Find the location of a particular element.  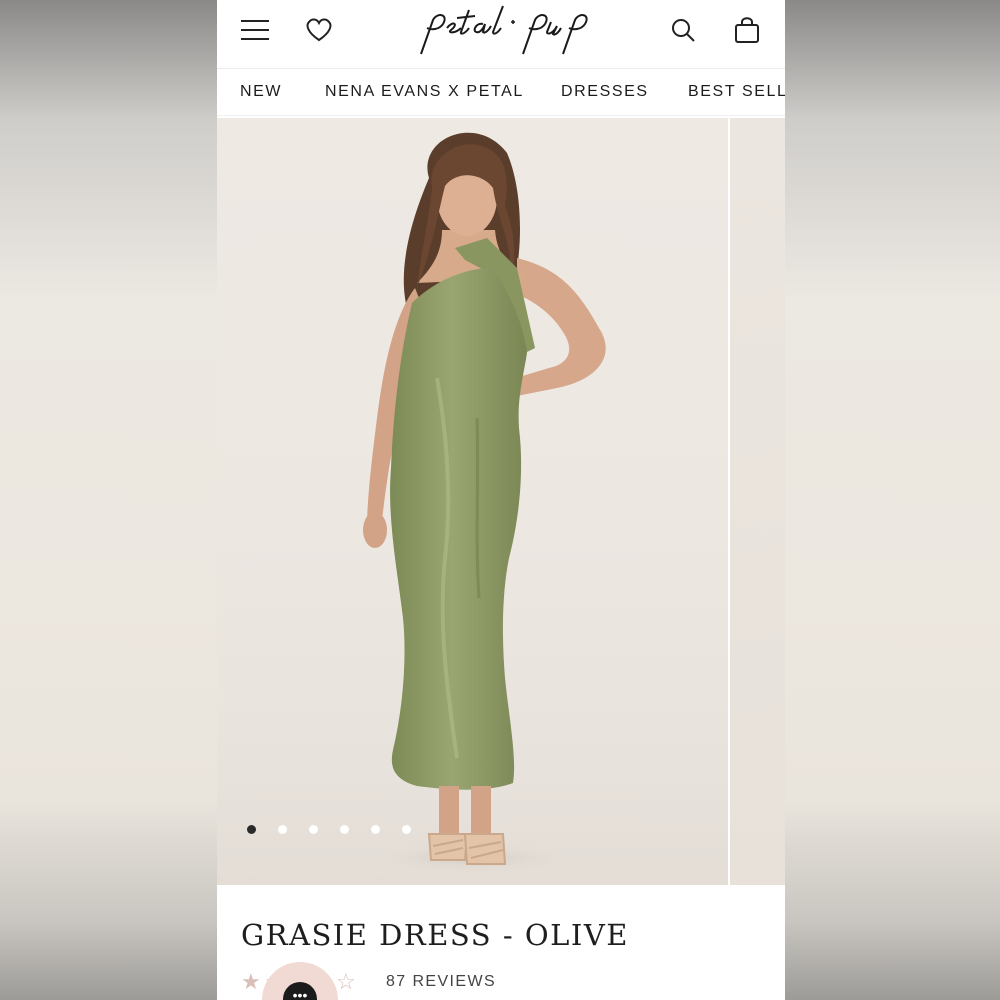

chat-icon: ••• is located at coordinates (300, 991).